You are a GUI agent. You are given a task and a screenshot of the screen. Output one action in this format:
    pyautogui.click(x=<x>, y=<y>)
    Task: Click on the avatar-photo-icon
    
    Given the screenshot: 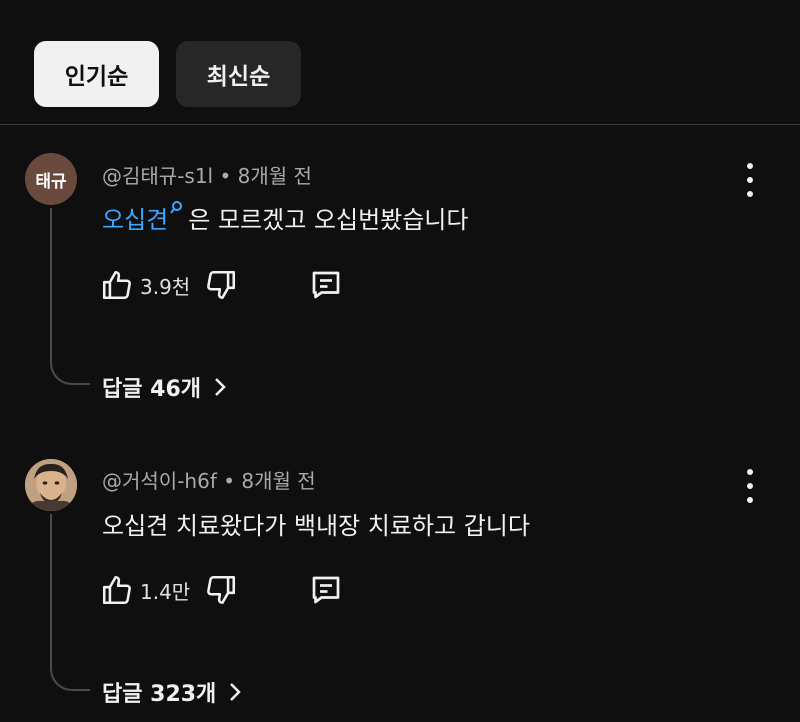 What is the action you would take?
    pyautogui.click(x=51, y=485)
    